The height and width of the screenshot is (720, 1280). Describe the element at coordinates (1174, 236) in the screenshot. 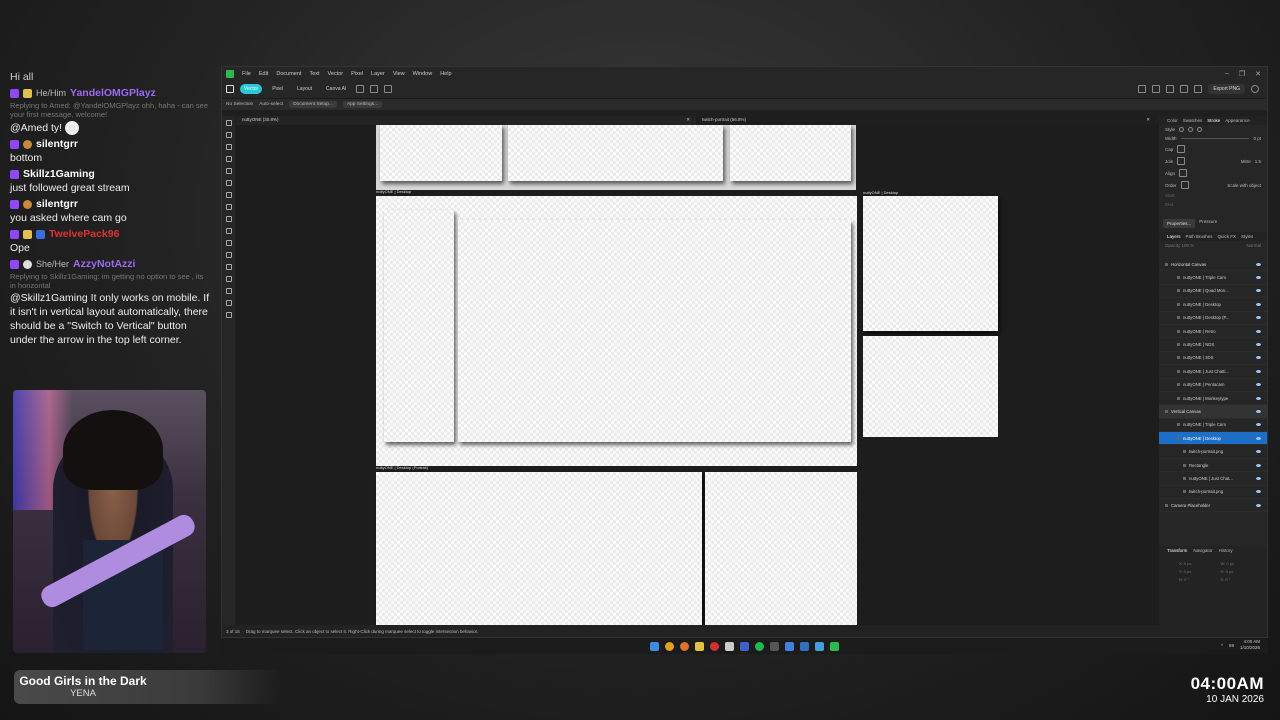

I see `tab-layers: Layers` at that location.